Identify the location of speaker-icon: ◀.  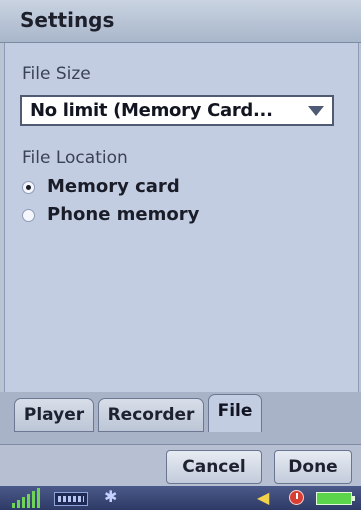
(263, 498).